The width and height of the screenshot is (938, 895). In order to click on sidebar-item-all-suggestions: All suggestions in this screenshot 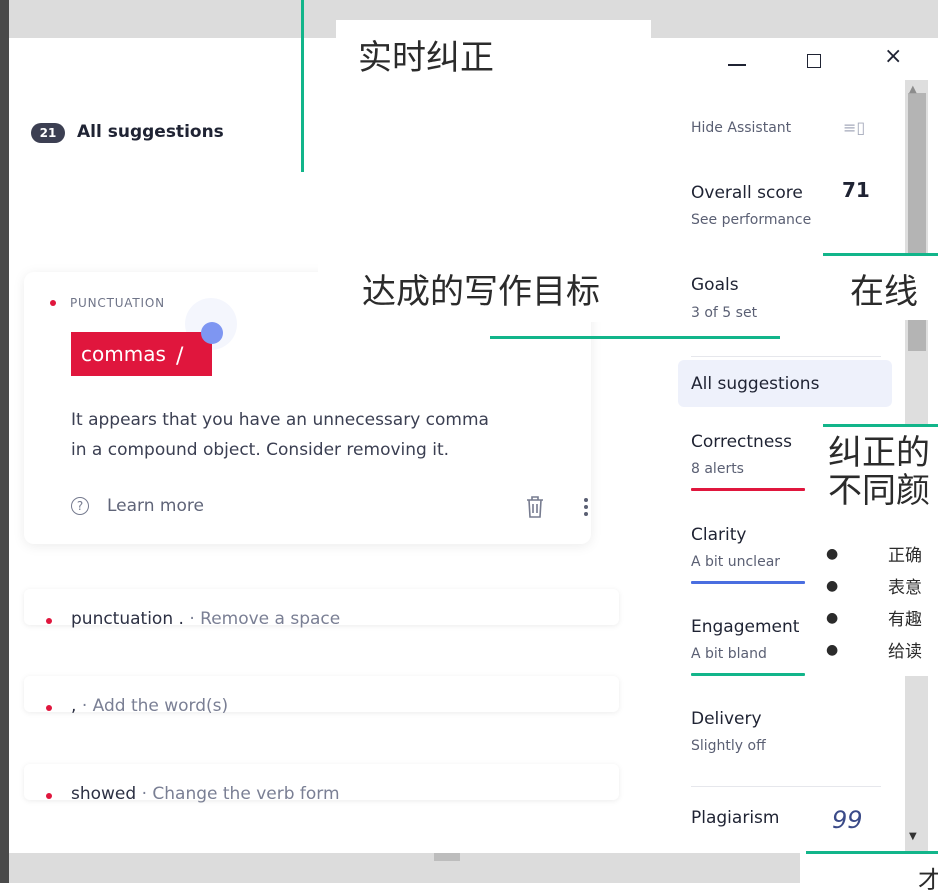, I will do `click(785, 383)`.